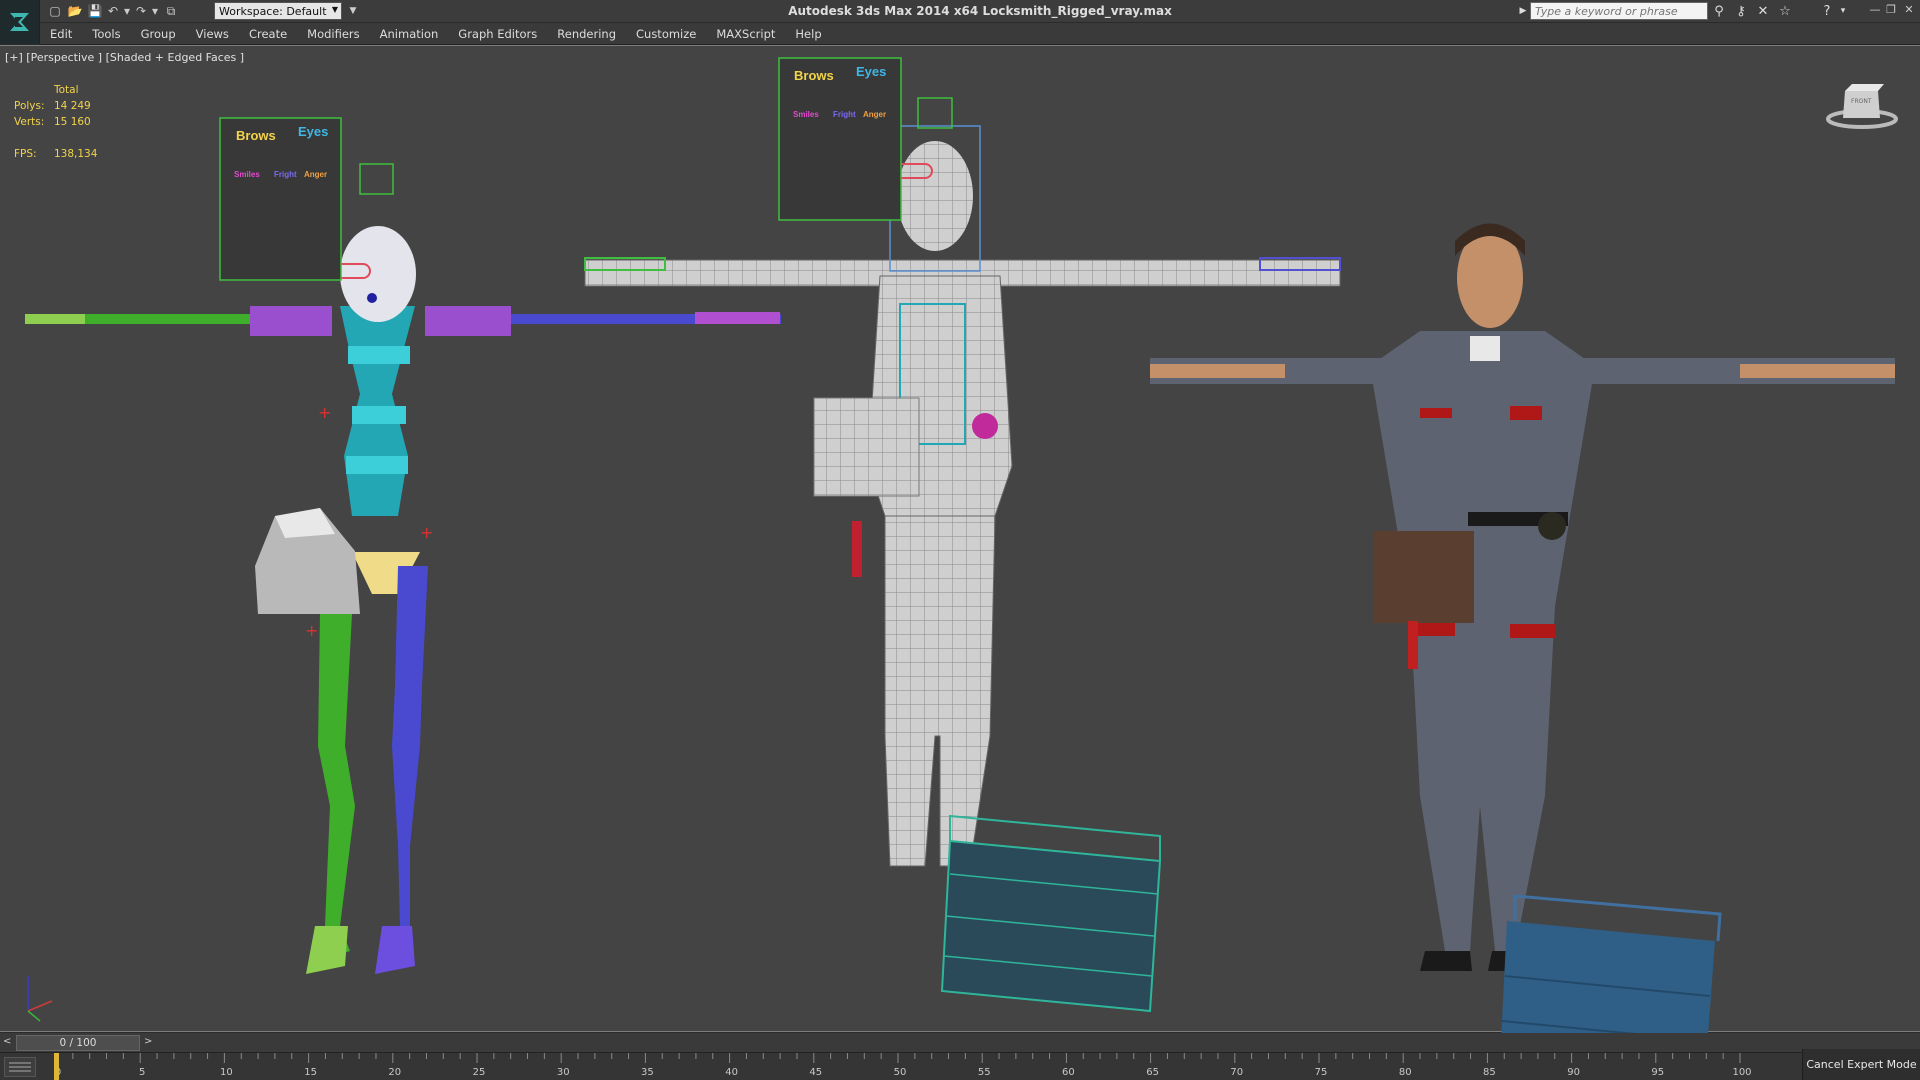  What do you see at coordinates (29, 122) in the screenshot?
I see `stats-verts-label: Verts:` at bounding box center [29, 122].